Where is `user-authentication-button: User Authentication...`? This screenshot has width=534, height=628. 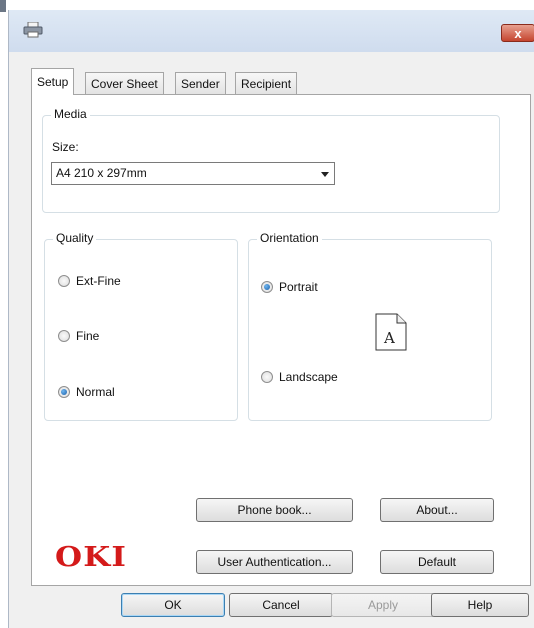
user-authentication-button: User Authentication... is located at coordinates (274, 562).